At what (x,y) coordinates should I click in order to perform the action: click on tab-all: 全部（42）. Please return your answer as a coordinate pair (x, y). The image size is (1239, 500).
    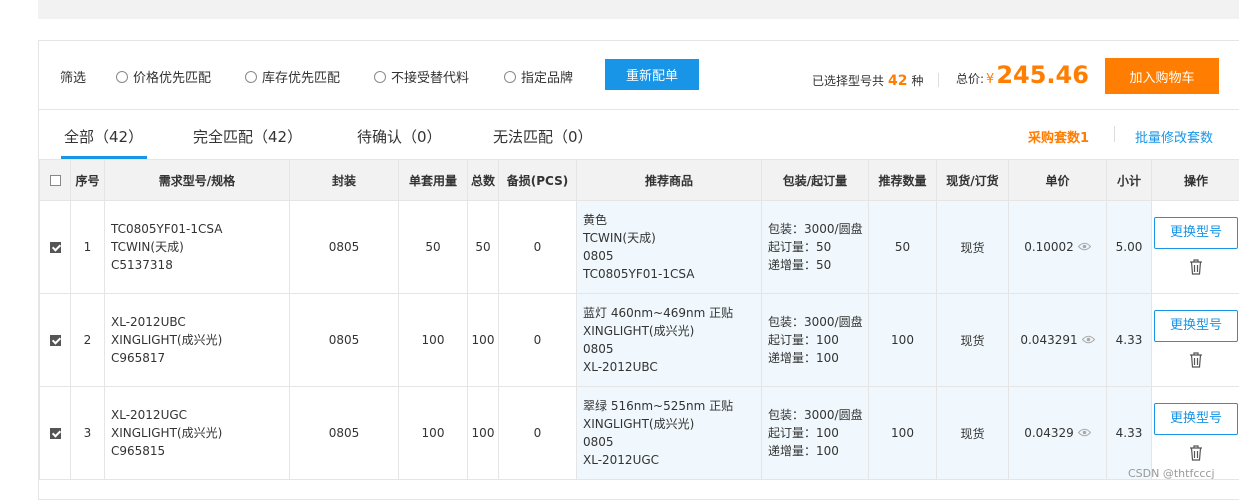
    Looking at the image, I should click on (103, 136).